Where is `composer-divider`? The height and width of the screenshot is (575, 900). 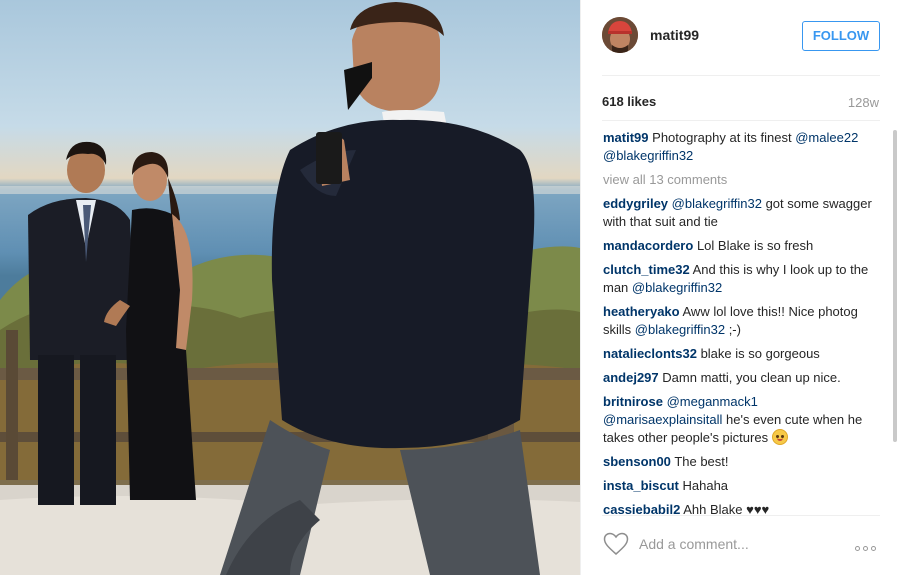
composer-divider is located at coordinates (741, 515).